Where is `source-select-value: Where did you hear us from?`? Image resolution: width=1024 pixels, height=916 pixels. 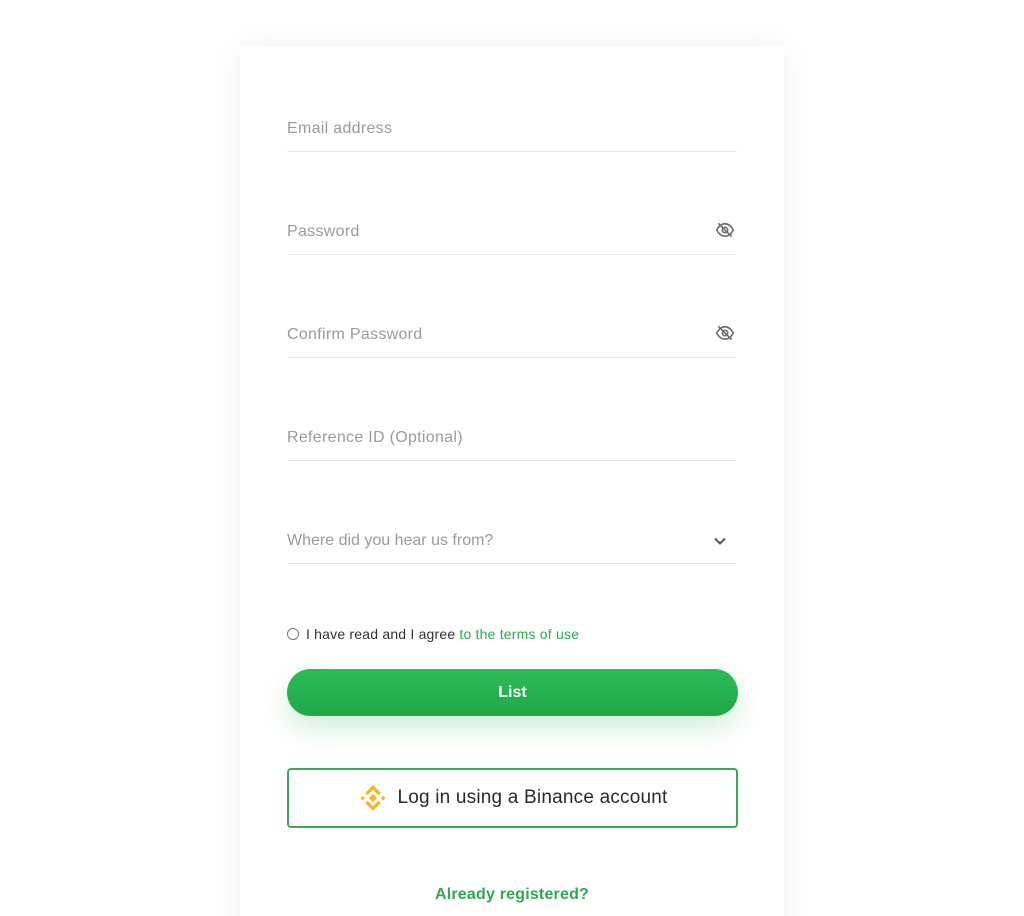 source-select-value: Where did you hear us from? is located at coordinates (390, 540).